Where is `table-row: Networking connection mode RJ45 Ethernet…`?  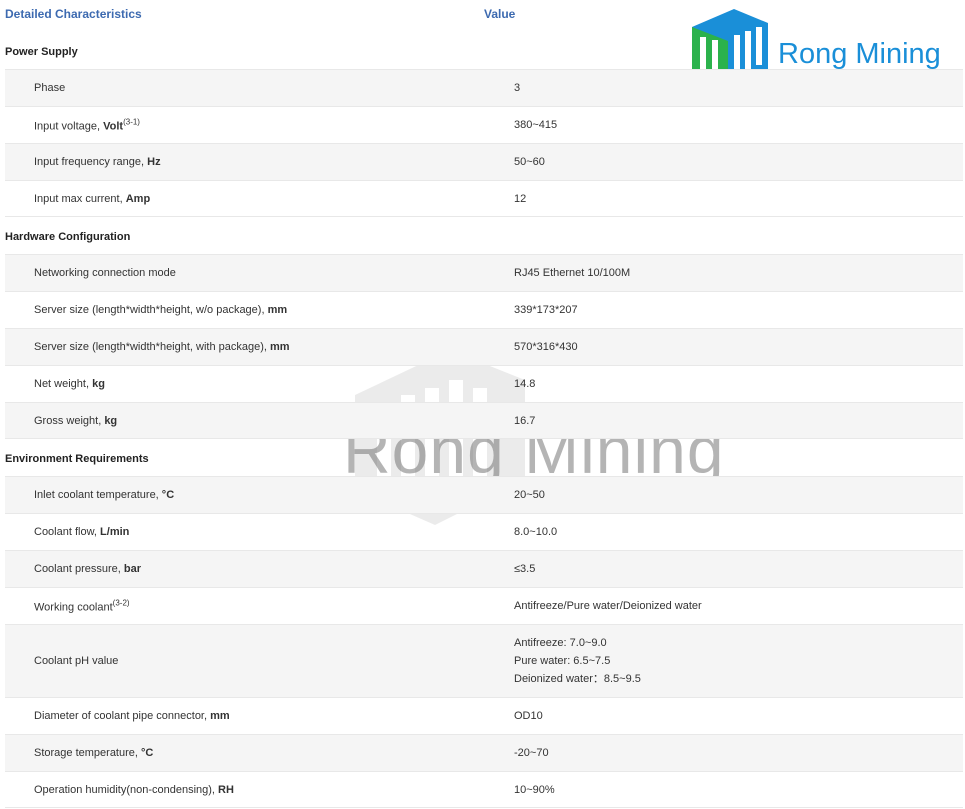
table-row: Networking connection mode RJ45 Ethernet… is located at coordinates (484, 272).